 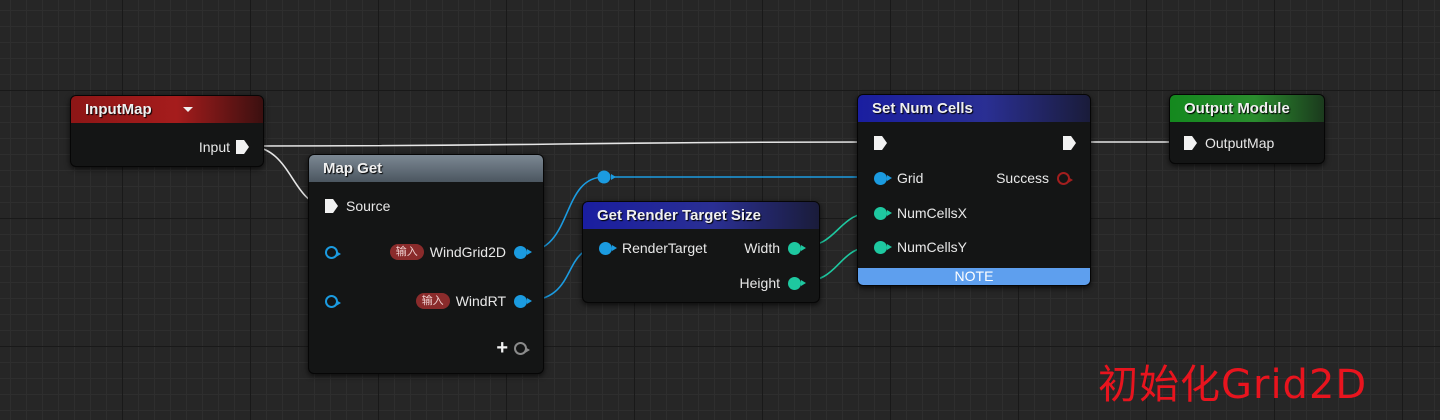 I want to click on pin-numcellsx: NumCellsX, so click(x=920, y=213).